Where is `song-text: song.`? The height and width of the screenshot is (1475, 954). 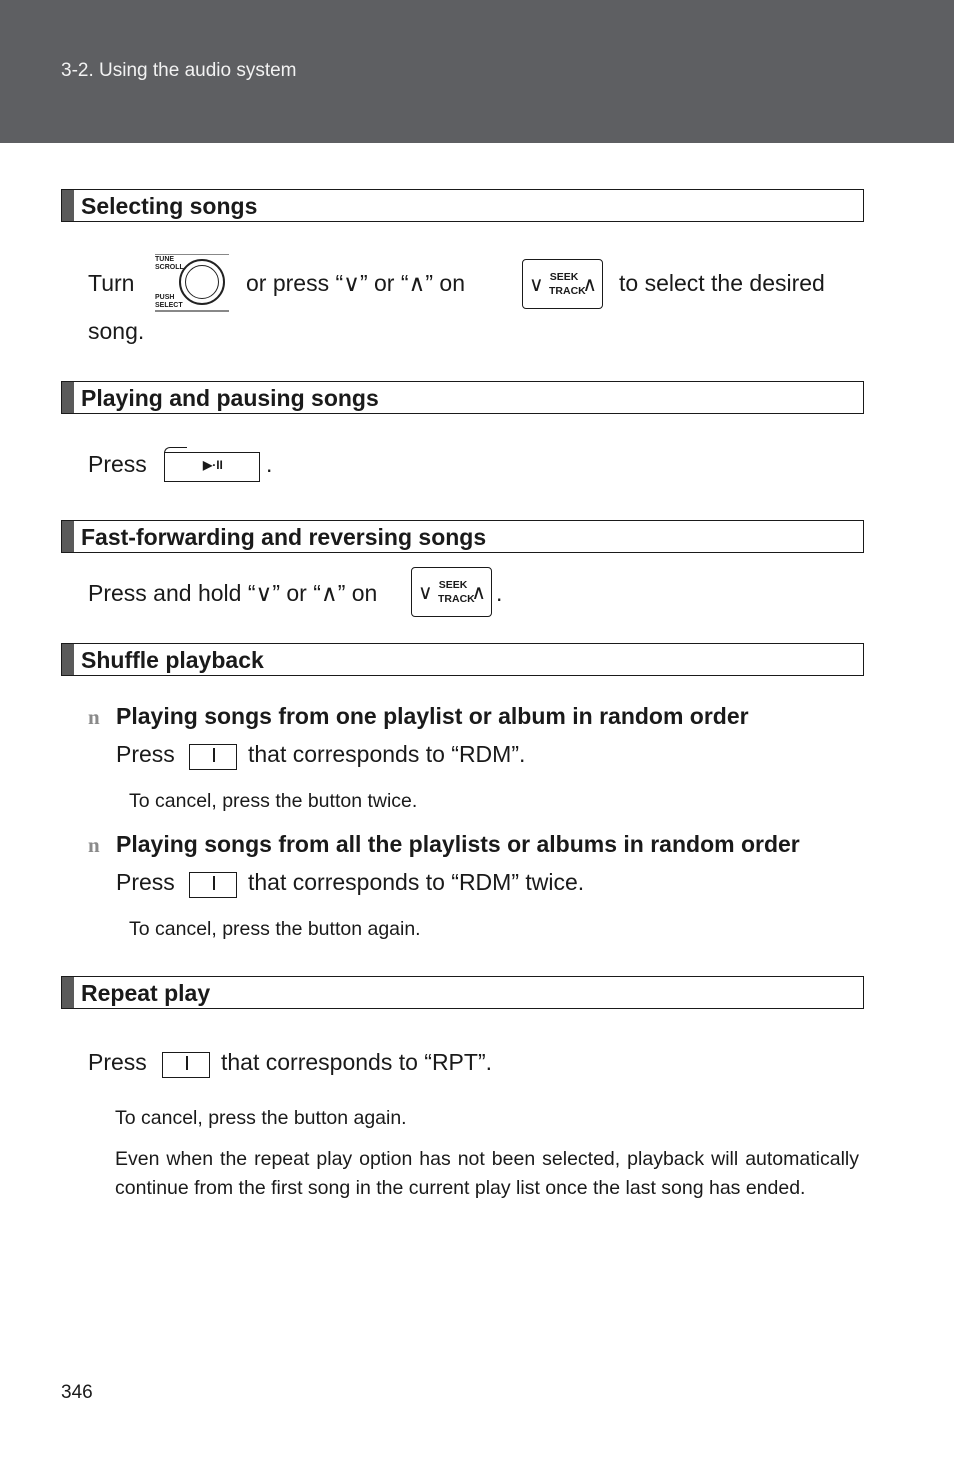
song-text: song. is located at coordinates (116, 331).